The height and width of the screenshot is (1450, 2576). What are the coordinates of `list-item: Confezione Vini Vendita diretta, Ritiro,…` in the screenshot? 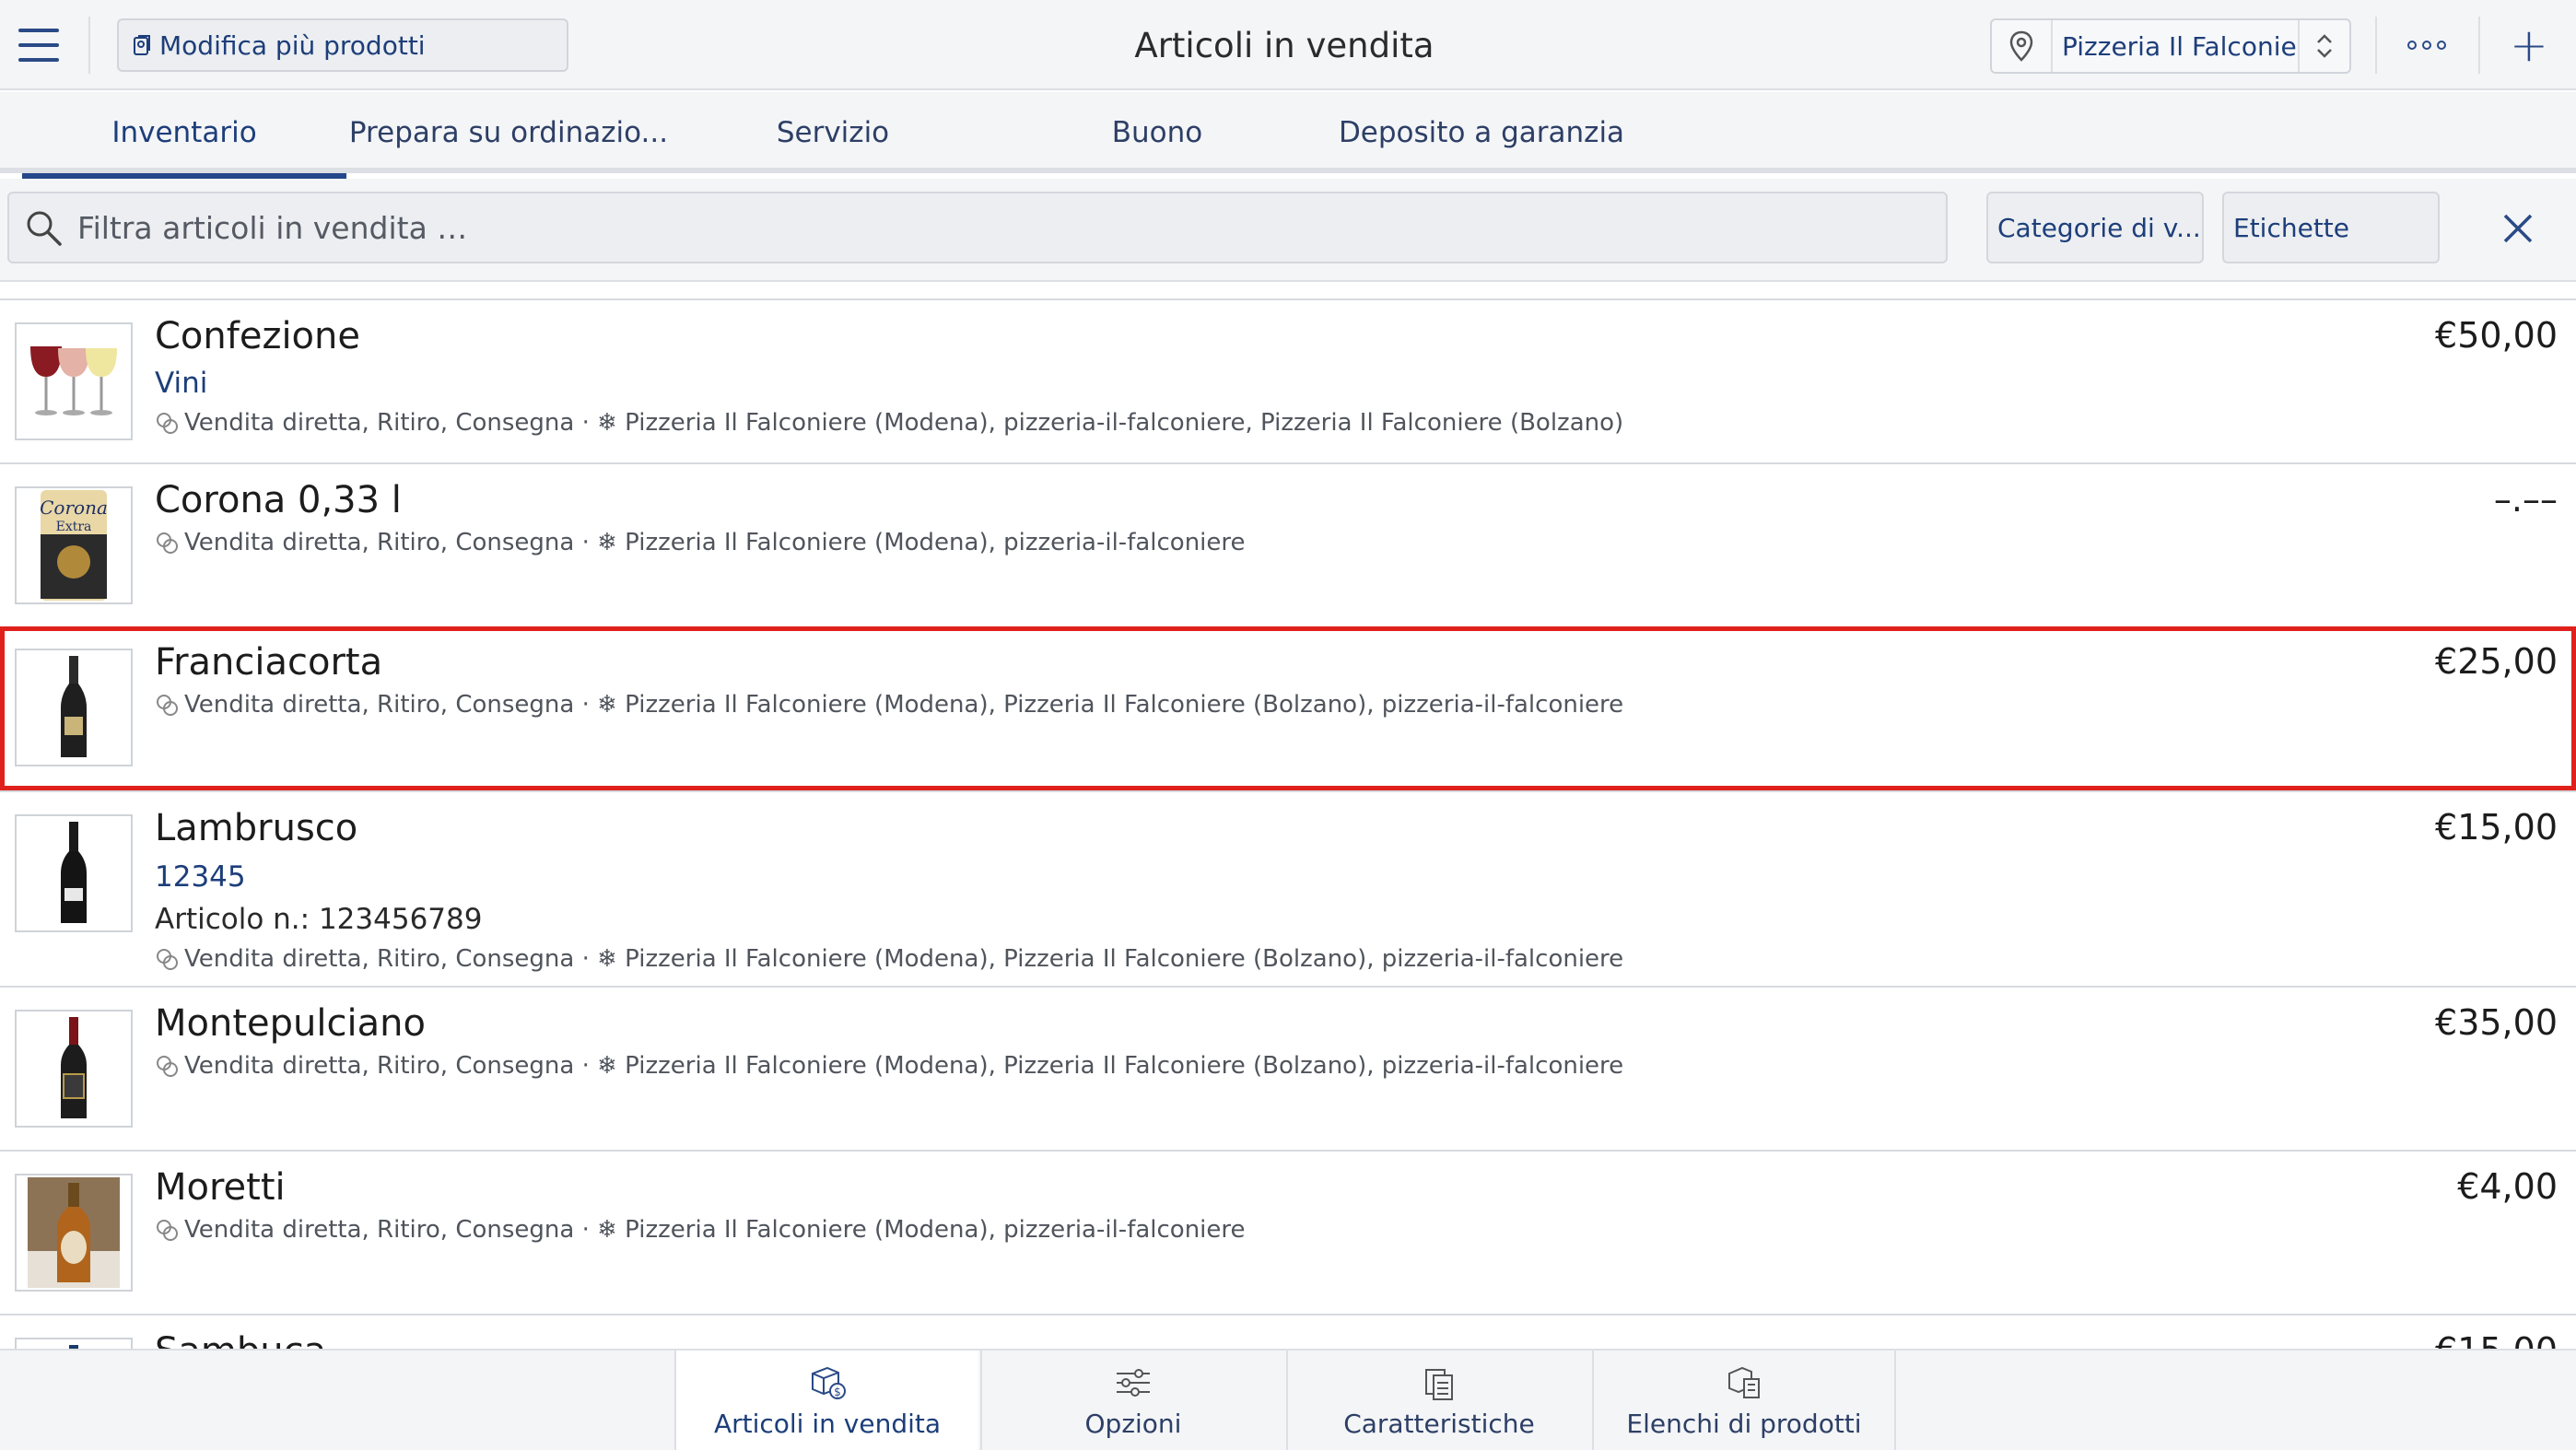 It's located at (1288, 380).